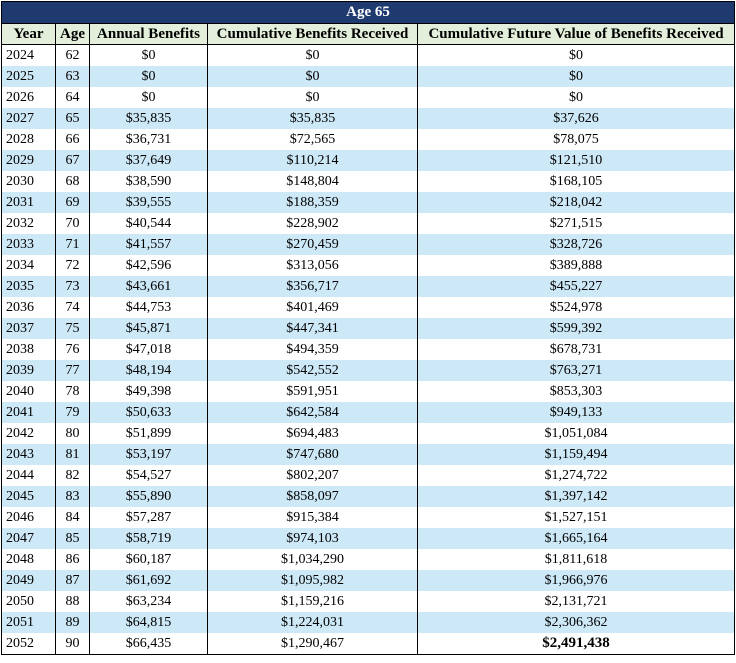  I want to click on age-cell: 88, so click(72, 601).